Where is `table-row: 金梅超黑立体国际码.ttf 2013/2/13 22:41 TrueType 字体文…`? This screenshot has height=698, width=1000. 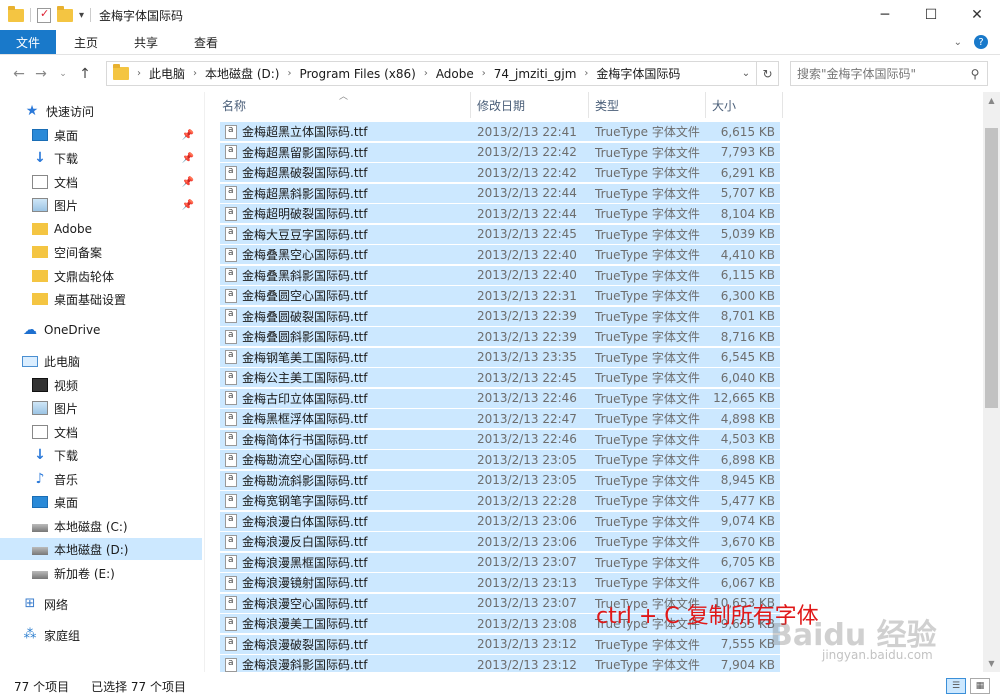 table-row: 金梅超黑立体国际码.ttf 2013/2/13 22:41 TrueType 字体文… is located at coordinates (500, 132).